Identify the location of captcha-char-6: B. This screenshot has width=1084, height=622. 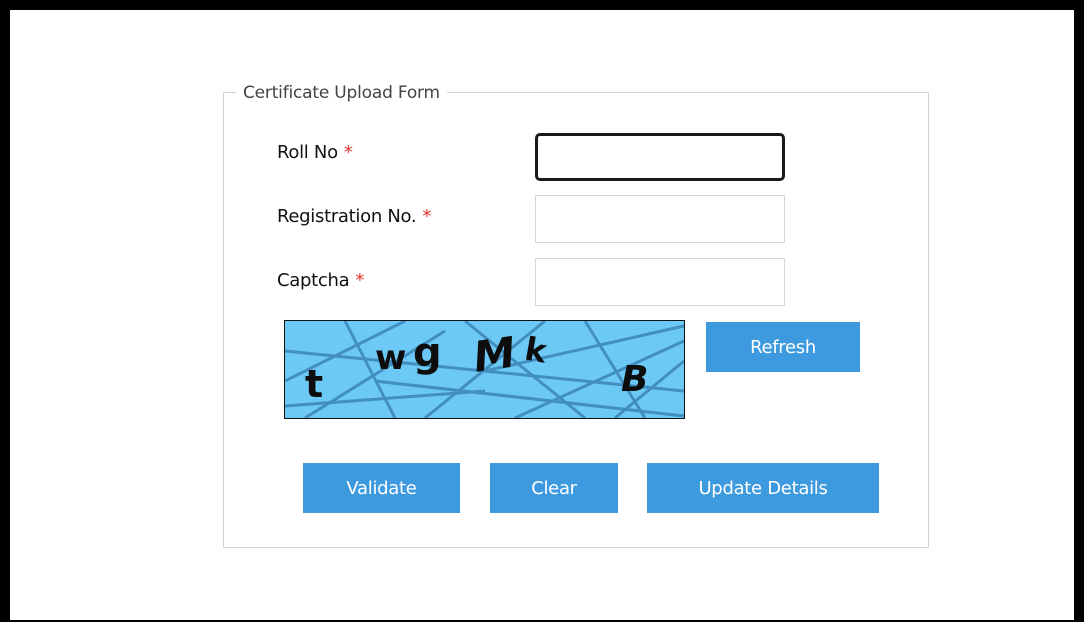
(634, 379).